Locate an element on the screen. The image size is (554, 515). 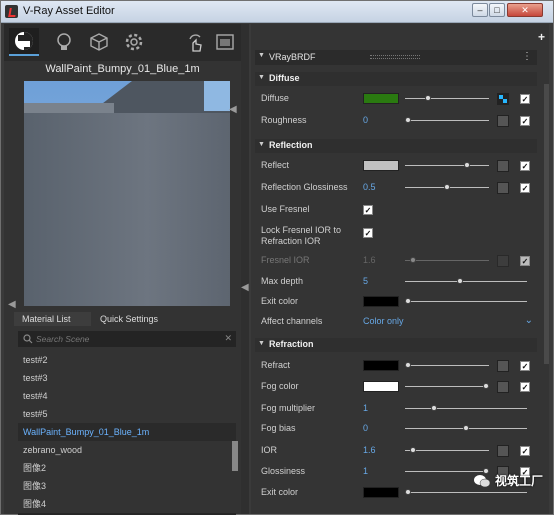
fog-color-swatch is located at coordinates (381, 386).